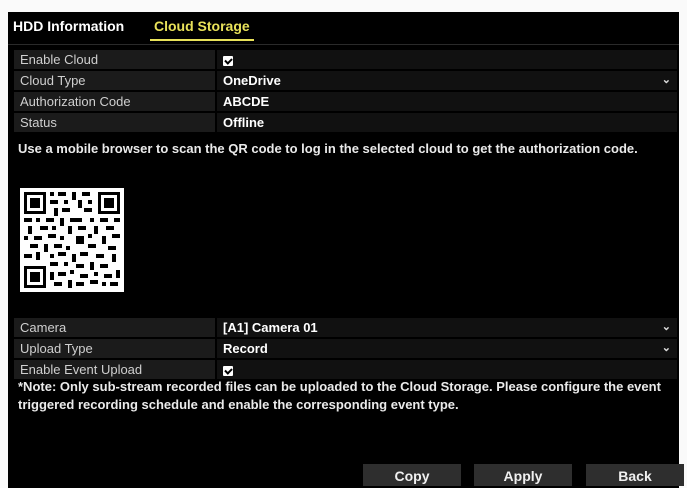 This screenshot has height=488, width=687. What do you see at coordinates (447, 369) in the screenshot?
I see `enable-event-upload-value` at bounding box center [447, 369].